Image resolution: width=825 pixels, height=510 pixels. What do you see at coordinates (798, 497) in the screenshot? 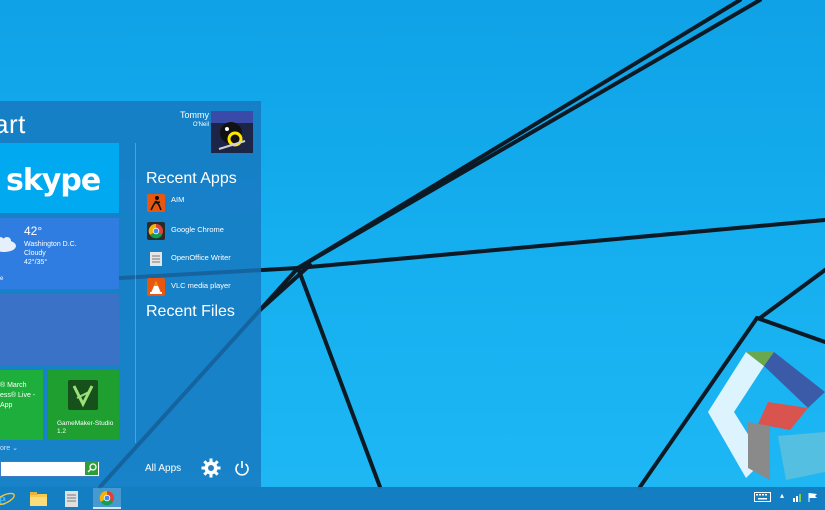
I see `network-icon` at bounding box center [798, 497].